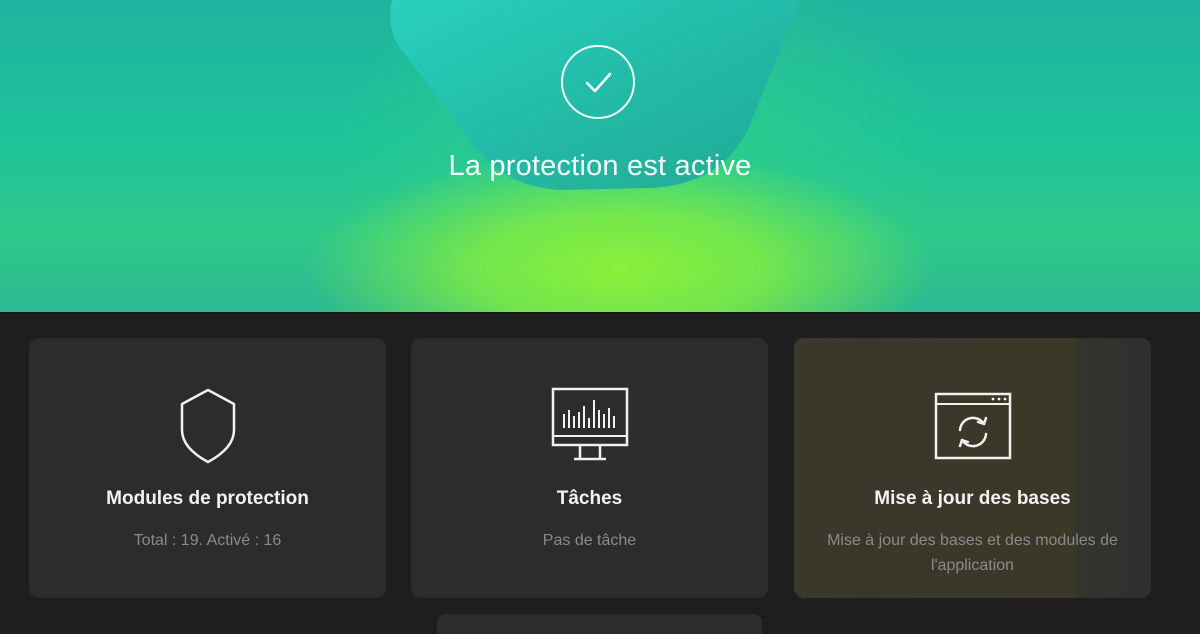 This screenshot has width=1200, height=634. Describe the element at coordinates (589, 468) in the screenshot. I see `card-tasks: Tâches Pas de tâche` at that location.